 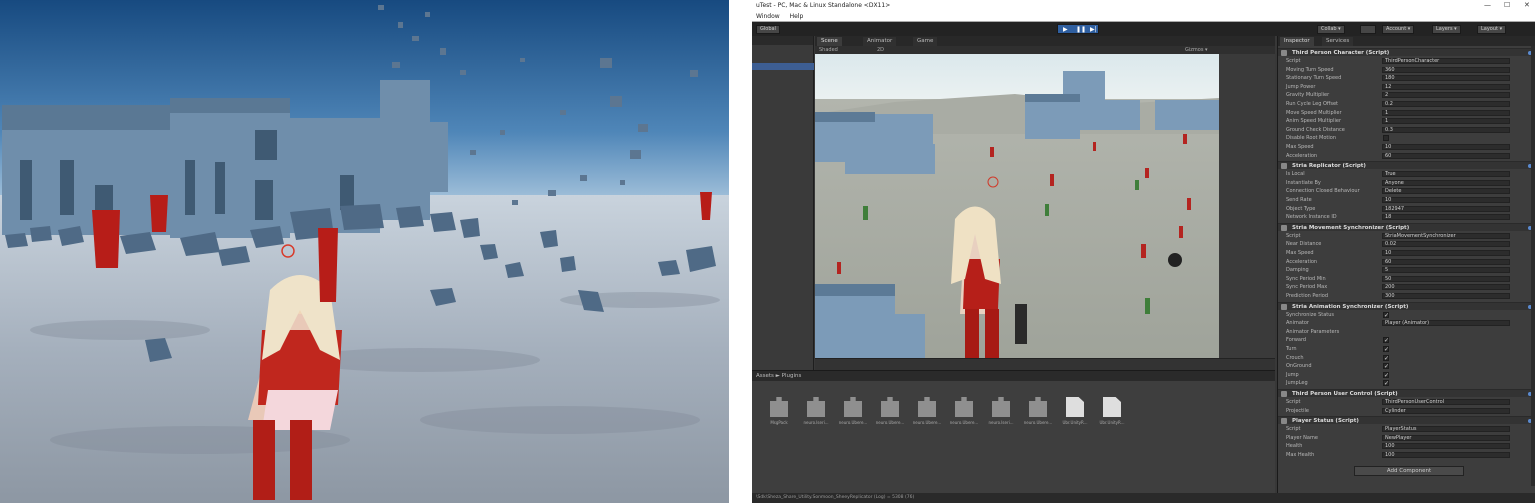 What do you see at coordinates (1406, 165) in the screenshot?
I see `component-header: Stria Replicator (Script)` at bounding box center [1406, 165].